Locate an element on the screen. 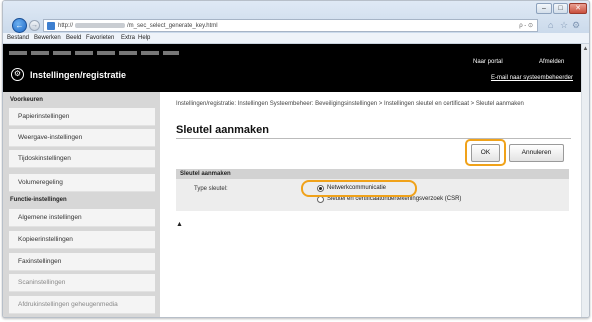  sidebar-item-paper: Papierinstellingen is located at coordinates (82, 117).